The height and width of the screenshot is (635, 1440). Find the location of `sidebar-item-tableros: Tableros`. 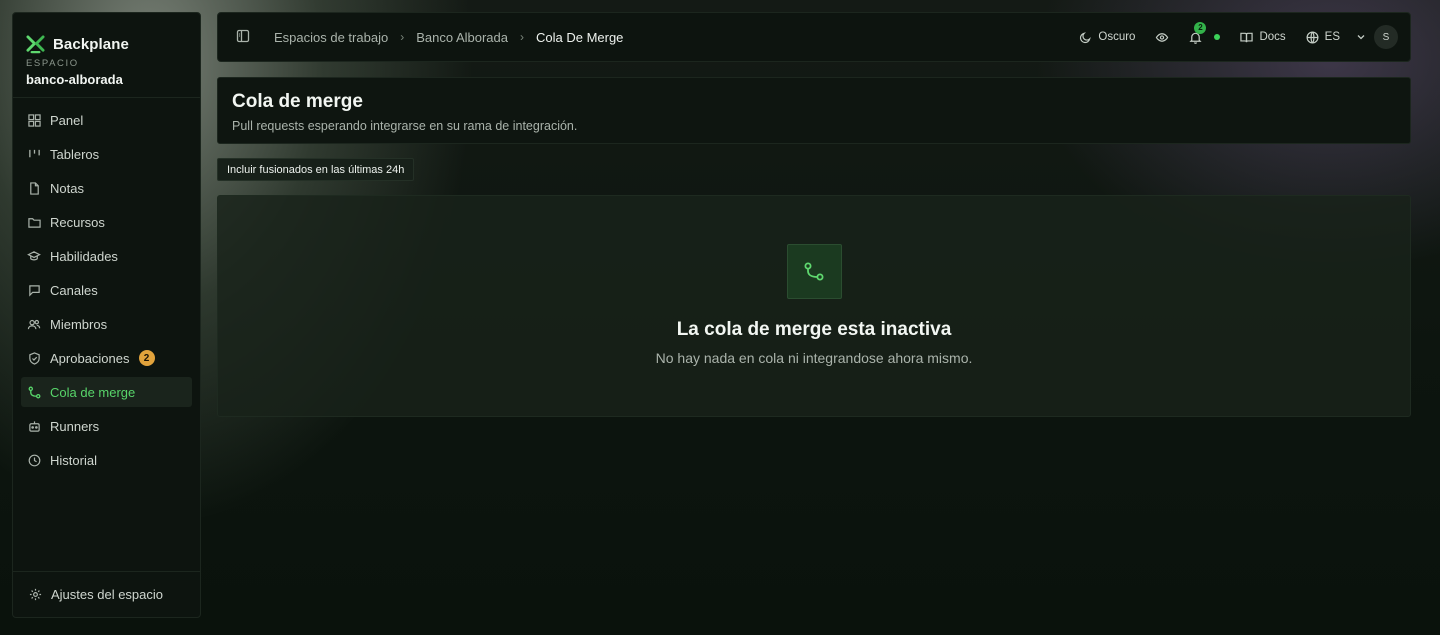

sidebar-item-tableros: Tableros is located at coordinates (106, 154).